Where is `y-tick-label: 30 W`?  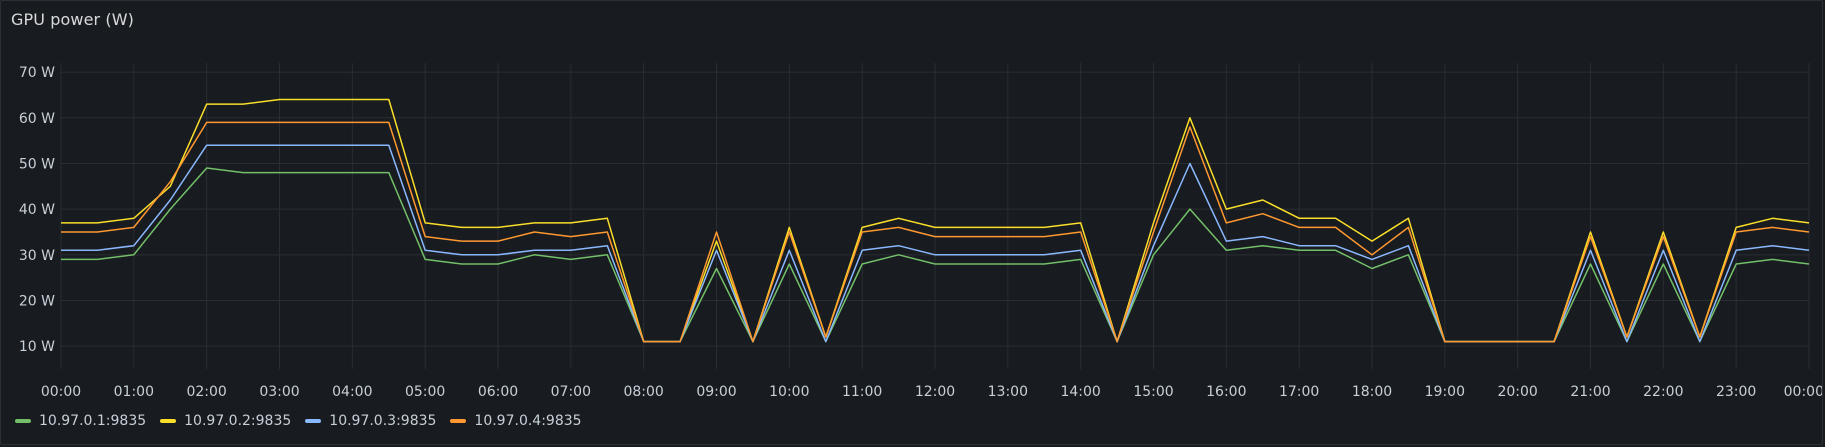 y-tick-label: 30 W is located at coordinates (37, 256).